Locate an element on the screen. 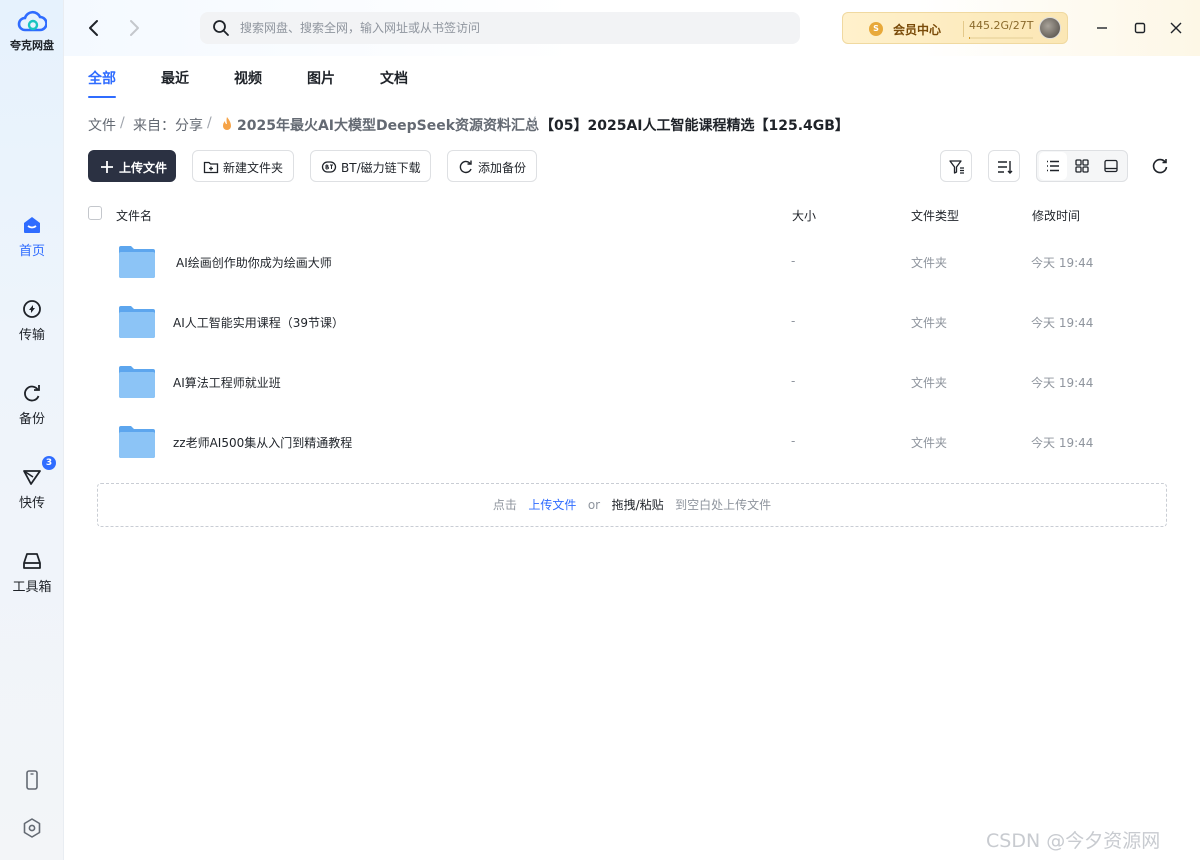 Image resolution: width=1200 pixels, height=860 pixels. sidebar-item-toolbox: 工具箱 is located at coordinates (32, 572).